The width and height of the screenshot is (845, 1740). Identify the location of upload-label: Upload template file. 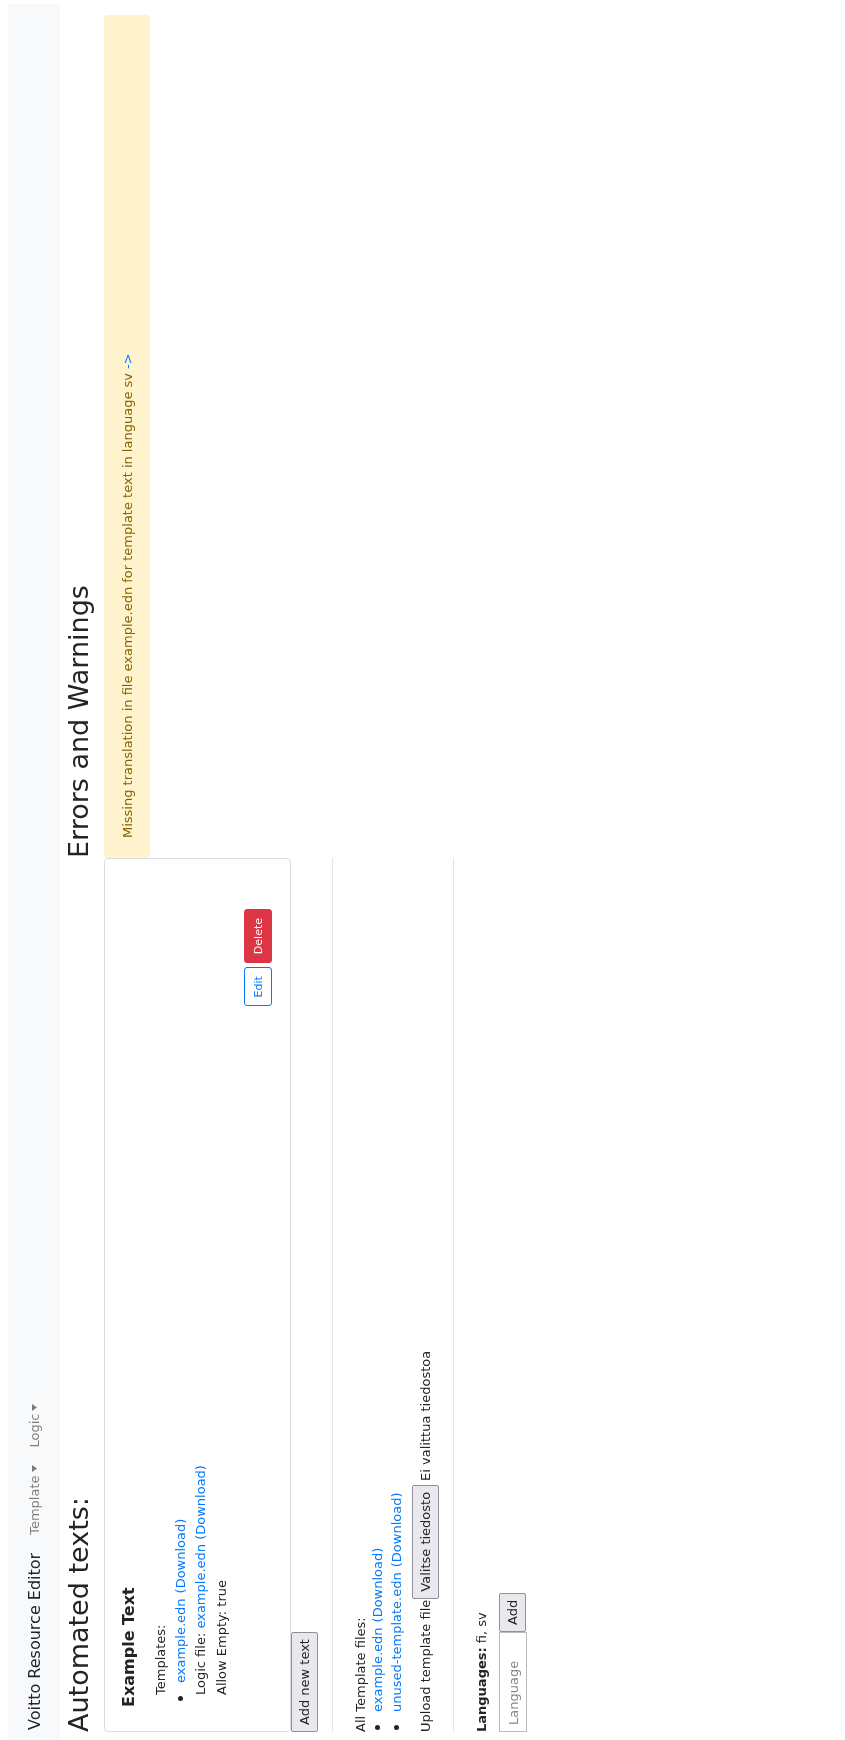
(425, 1665).